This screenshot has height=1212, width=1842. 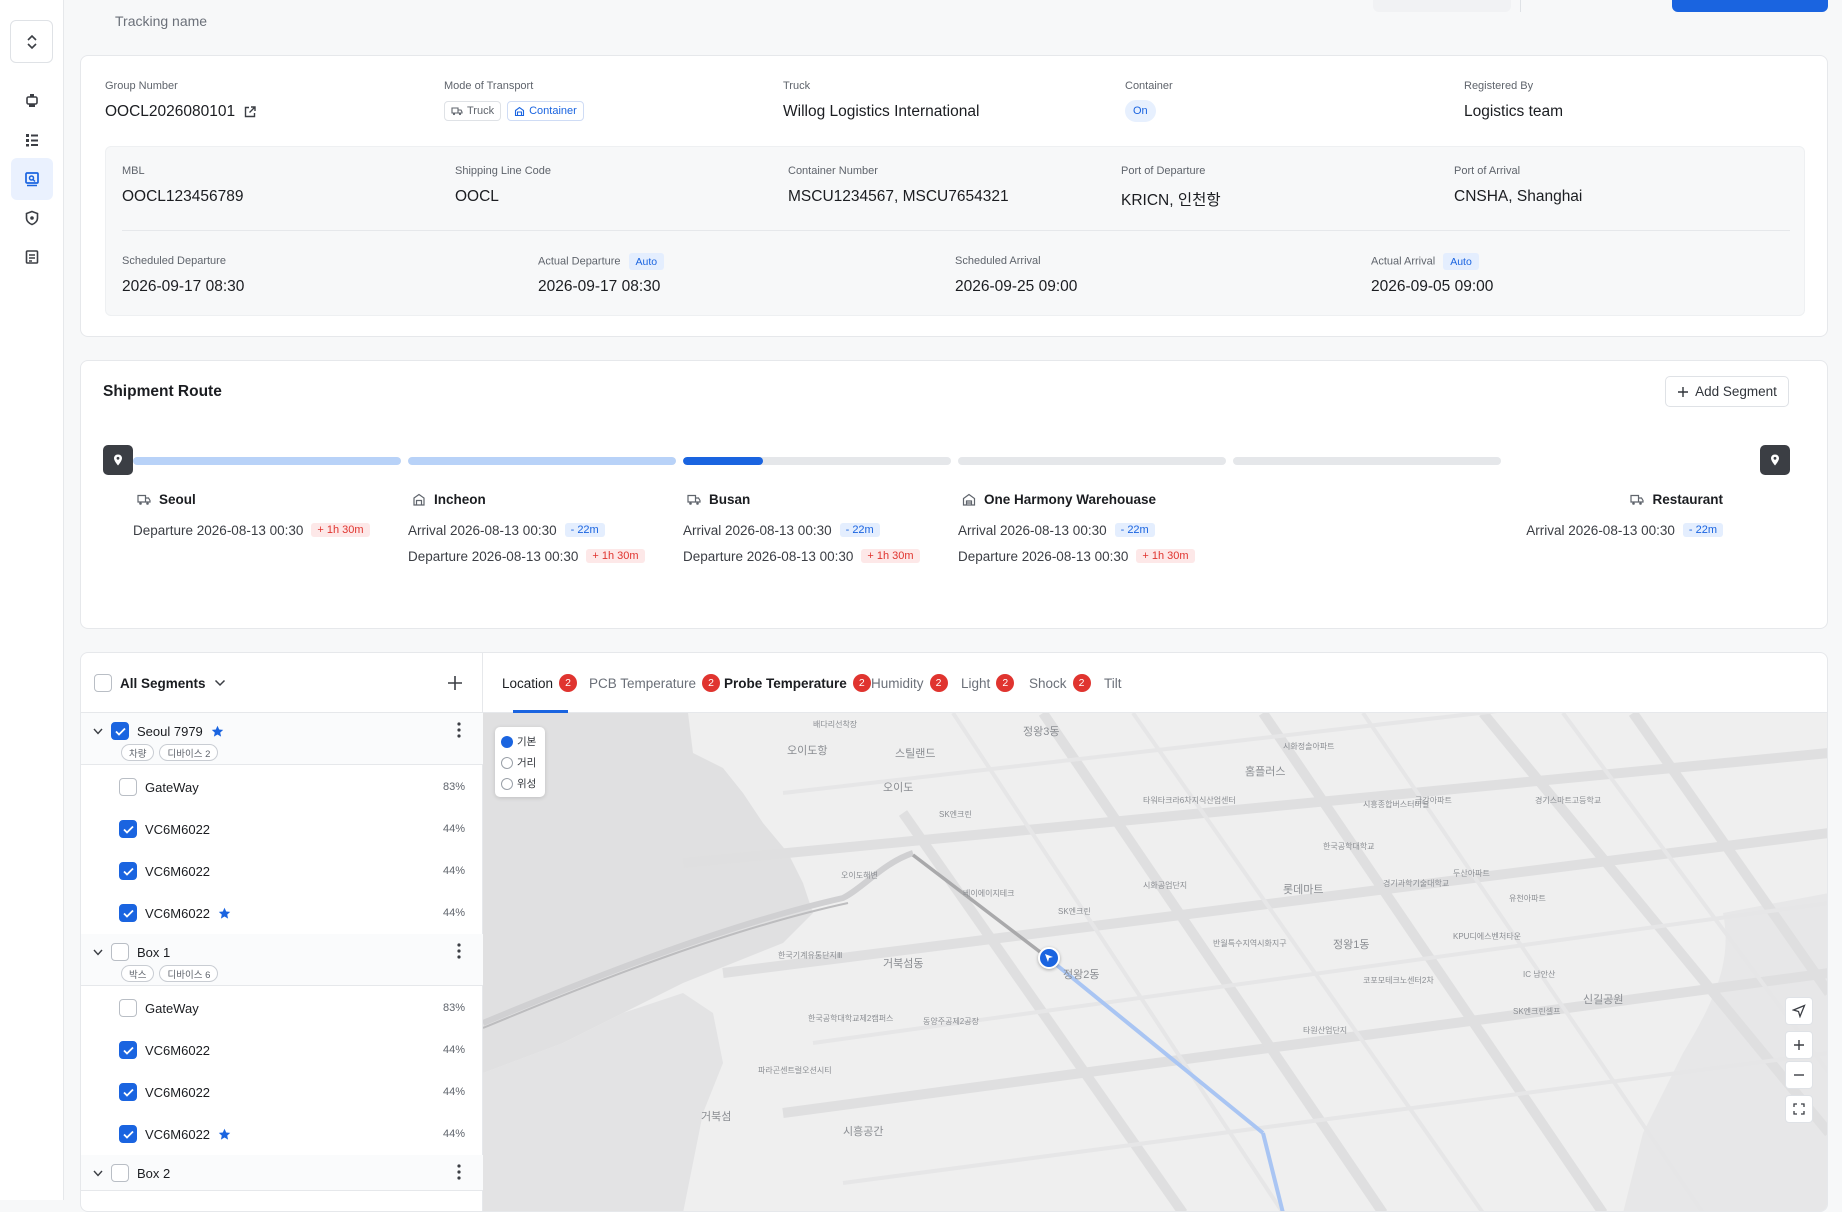 What do you see at coordinates (797, 683) in the screenshot?
I see `tab-probe-temperature: Probe Temperature 2` at bounding box center [797, 683].